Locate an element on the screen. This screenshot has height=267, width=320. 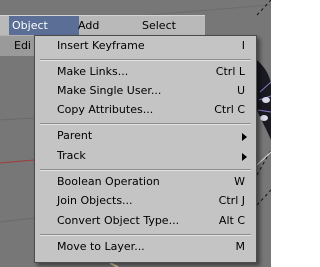
menu-item-shortcut: W is located at coordinates (239, 181).